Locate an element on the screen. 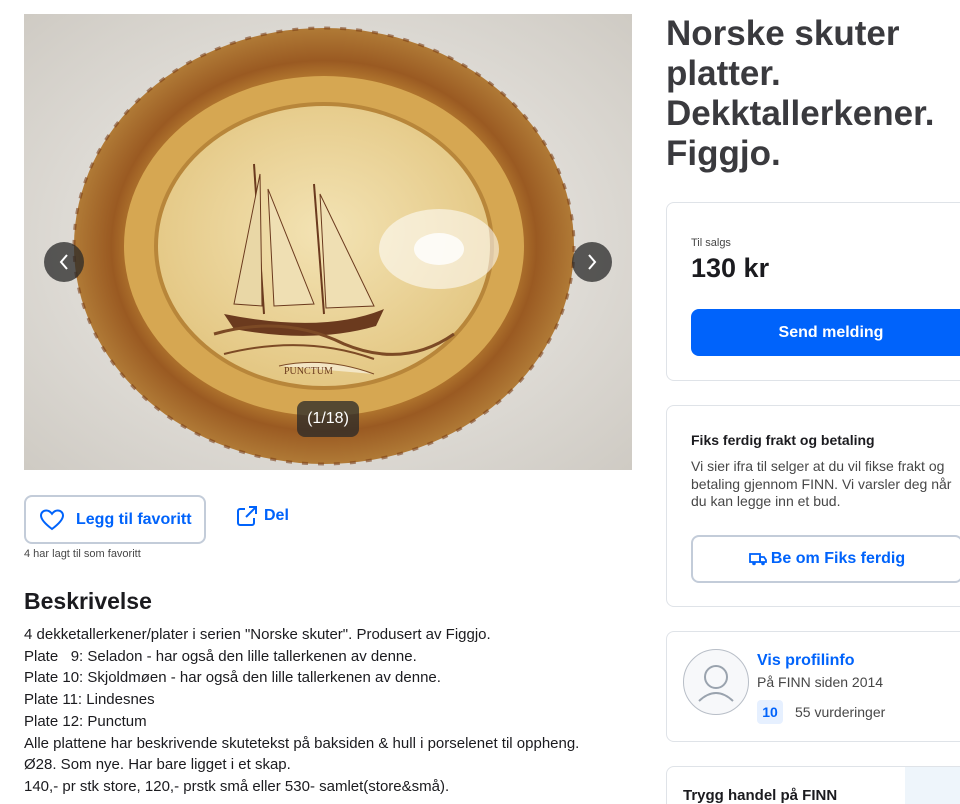 The image size is (960, 804). share-button: Del is located at coordinates (262, 516).